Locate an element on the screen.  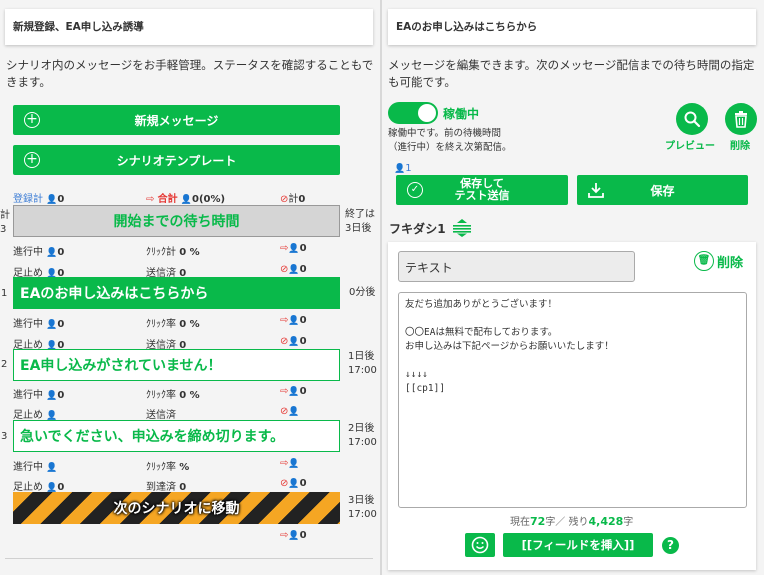
emoji-button is located at coordinates (480, 545).